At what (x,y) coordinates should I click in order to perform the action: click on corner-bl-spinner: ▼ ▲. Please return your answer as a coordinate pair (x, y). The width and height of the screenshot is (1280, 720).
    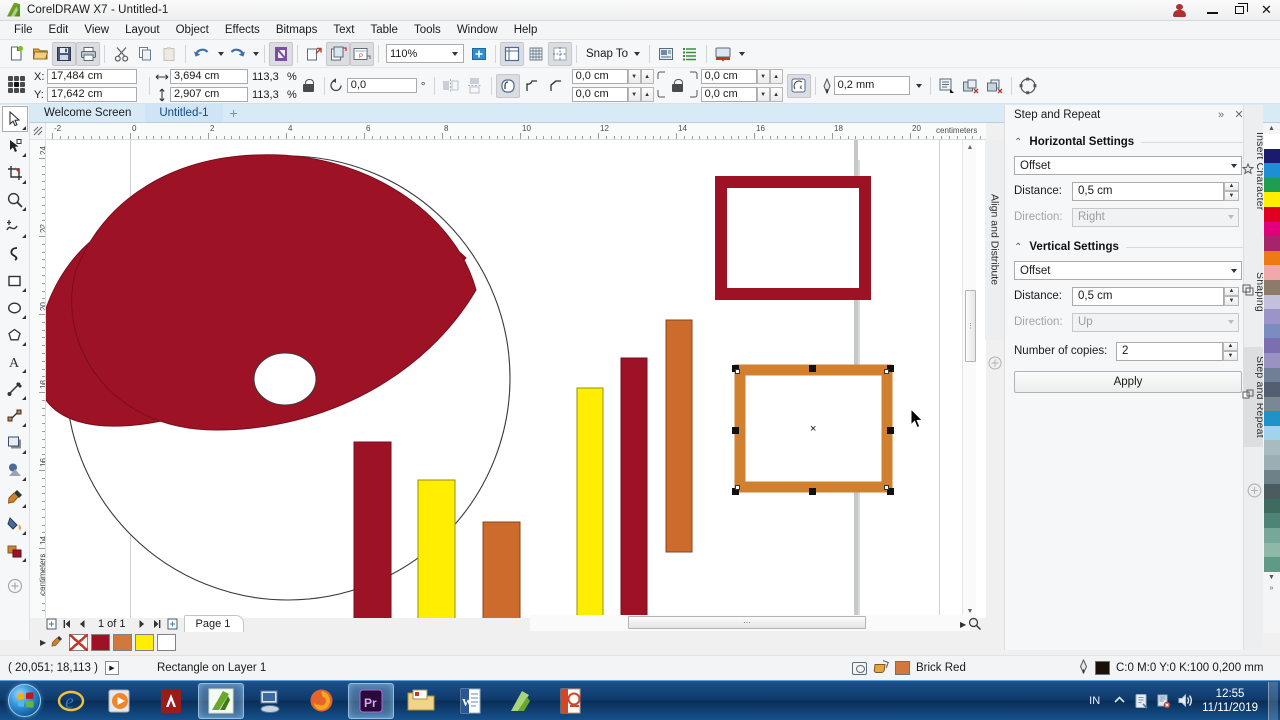
    Looking at the image, I should click on (640, 94).